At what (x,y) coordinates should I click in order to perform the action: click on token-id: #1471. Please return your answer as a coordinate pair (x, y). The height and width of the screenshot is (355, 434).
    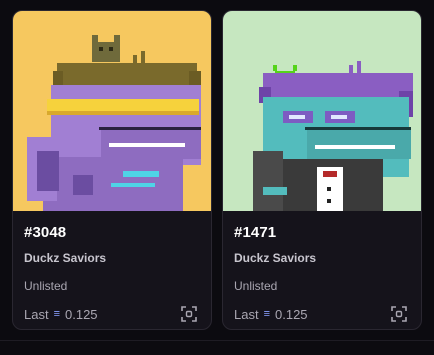
    Looking at the image, I should click on (255, 232).